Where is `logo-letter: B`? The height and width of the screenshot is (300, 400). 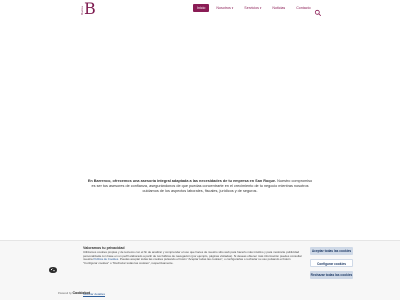
logo-letter: B is located at coordinates (90, 9).